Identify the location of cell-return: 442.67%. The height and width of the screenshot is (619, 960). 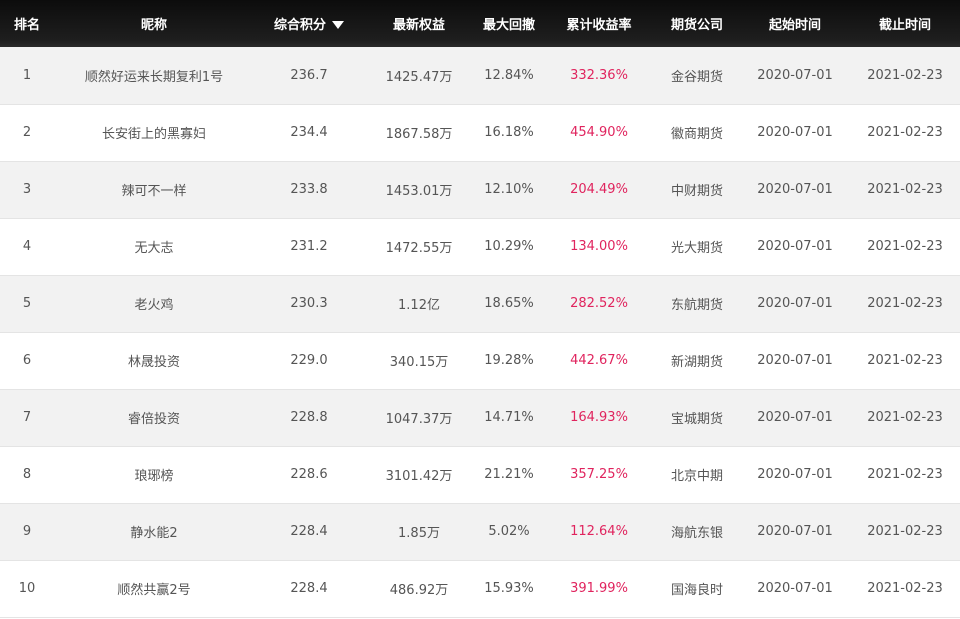
(599, 360).